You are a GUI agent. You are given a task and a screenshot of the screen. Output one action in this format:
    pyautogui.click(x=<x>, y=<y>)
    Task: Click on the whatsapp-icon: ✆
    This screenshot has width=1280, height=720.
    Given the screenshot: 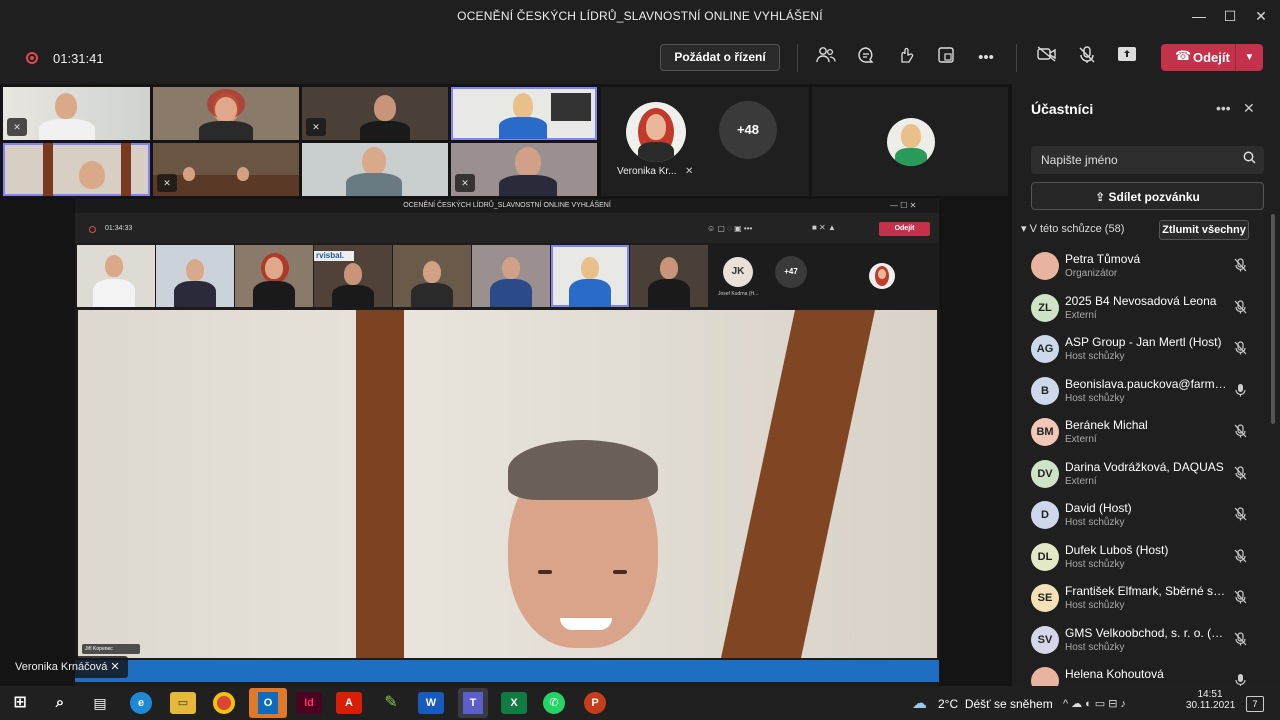 What is the action you would take?
    pyautogui.click(x=554, y=703)
    